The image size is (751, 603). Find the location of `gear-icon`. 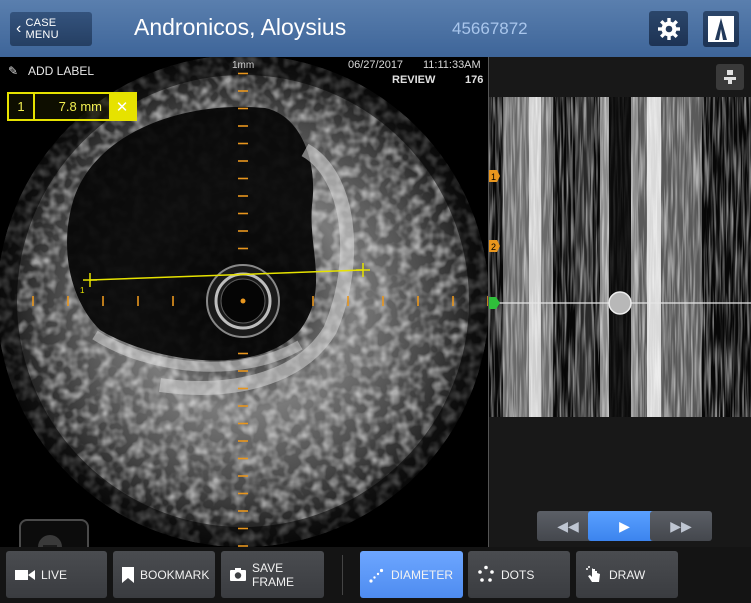

gear-icon is located at coordinates (668, 28).